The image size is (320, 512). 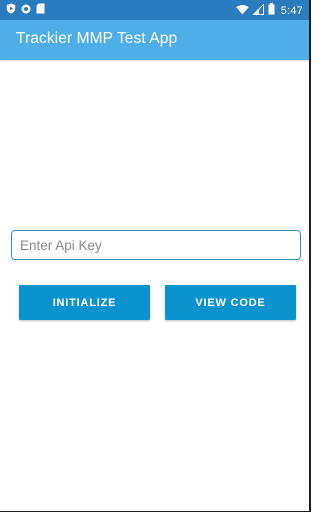 I want to click on status-bar-notifications, so click(x=25, y=10).